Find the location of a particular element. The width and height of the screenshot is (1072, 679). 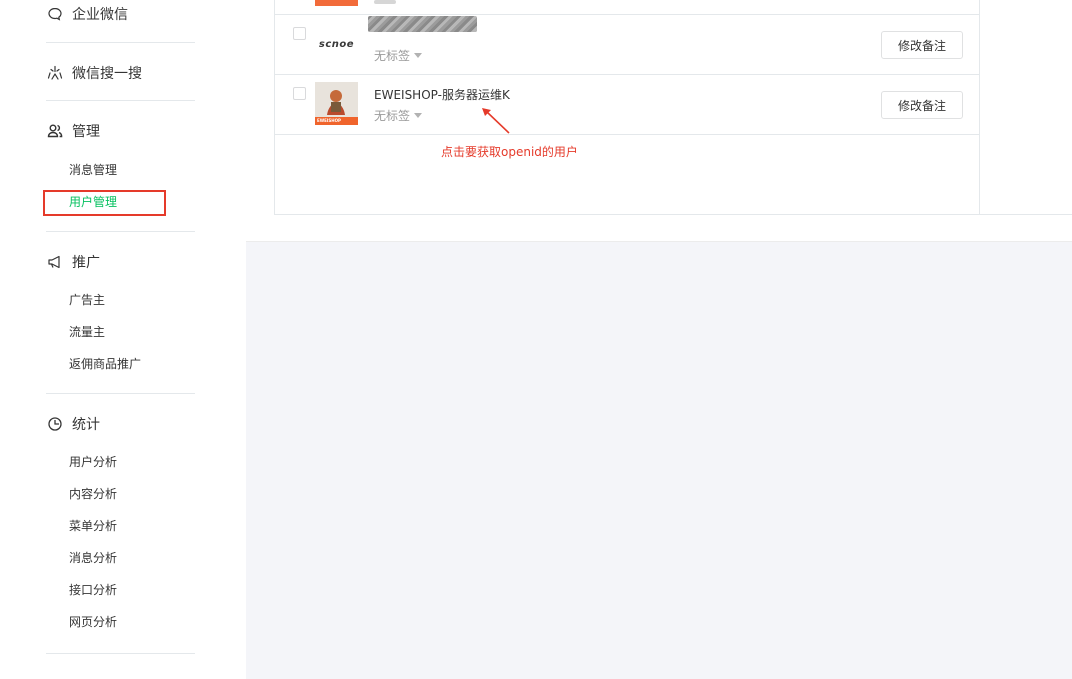

annotation-text: 点击要获取openid的用户 is located at coordinates (509, 152).